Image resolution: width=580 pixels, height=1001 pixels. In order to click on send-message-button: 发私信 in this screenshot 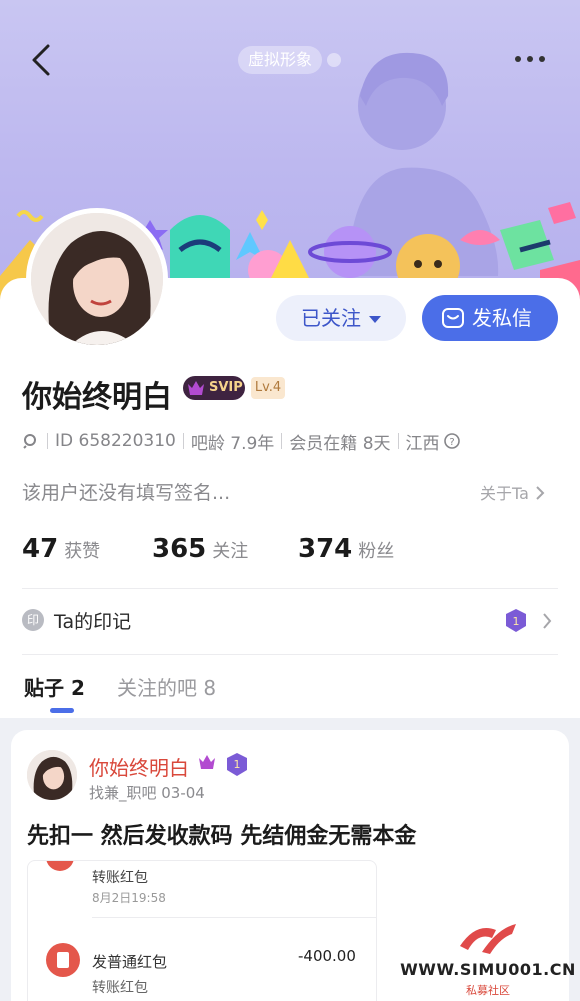, I will do `click(490, 318)`.